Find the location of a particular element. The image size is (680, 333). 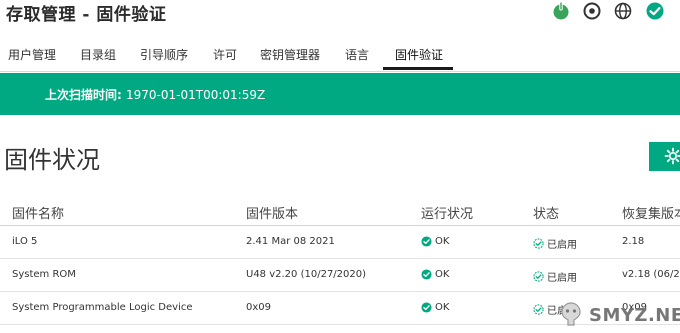

firmware-version: U48 v2.20 (10/27/2020) is located at coordinates (306, 274).